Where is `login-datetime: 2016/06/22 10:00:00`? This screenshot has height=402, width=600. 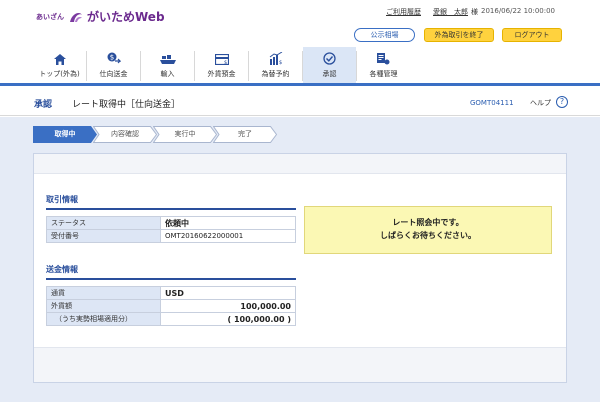 login-datetime: 2016/06/22 10:00:00 is located at coordinates (518, 11).